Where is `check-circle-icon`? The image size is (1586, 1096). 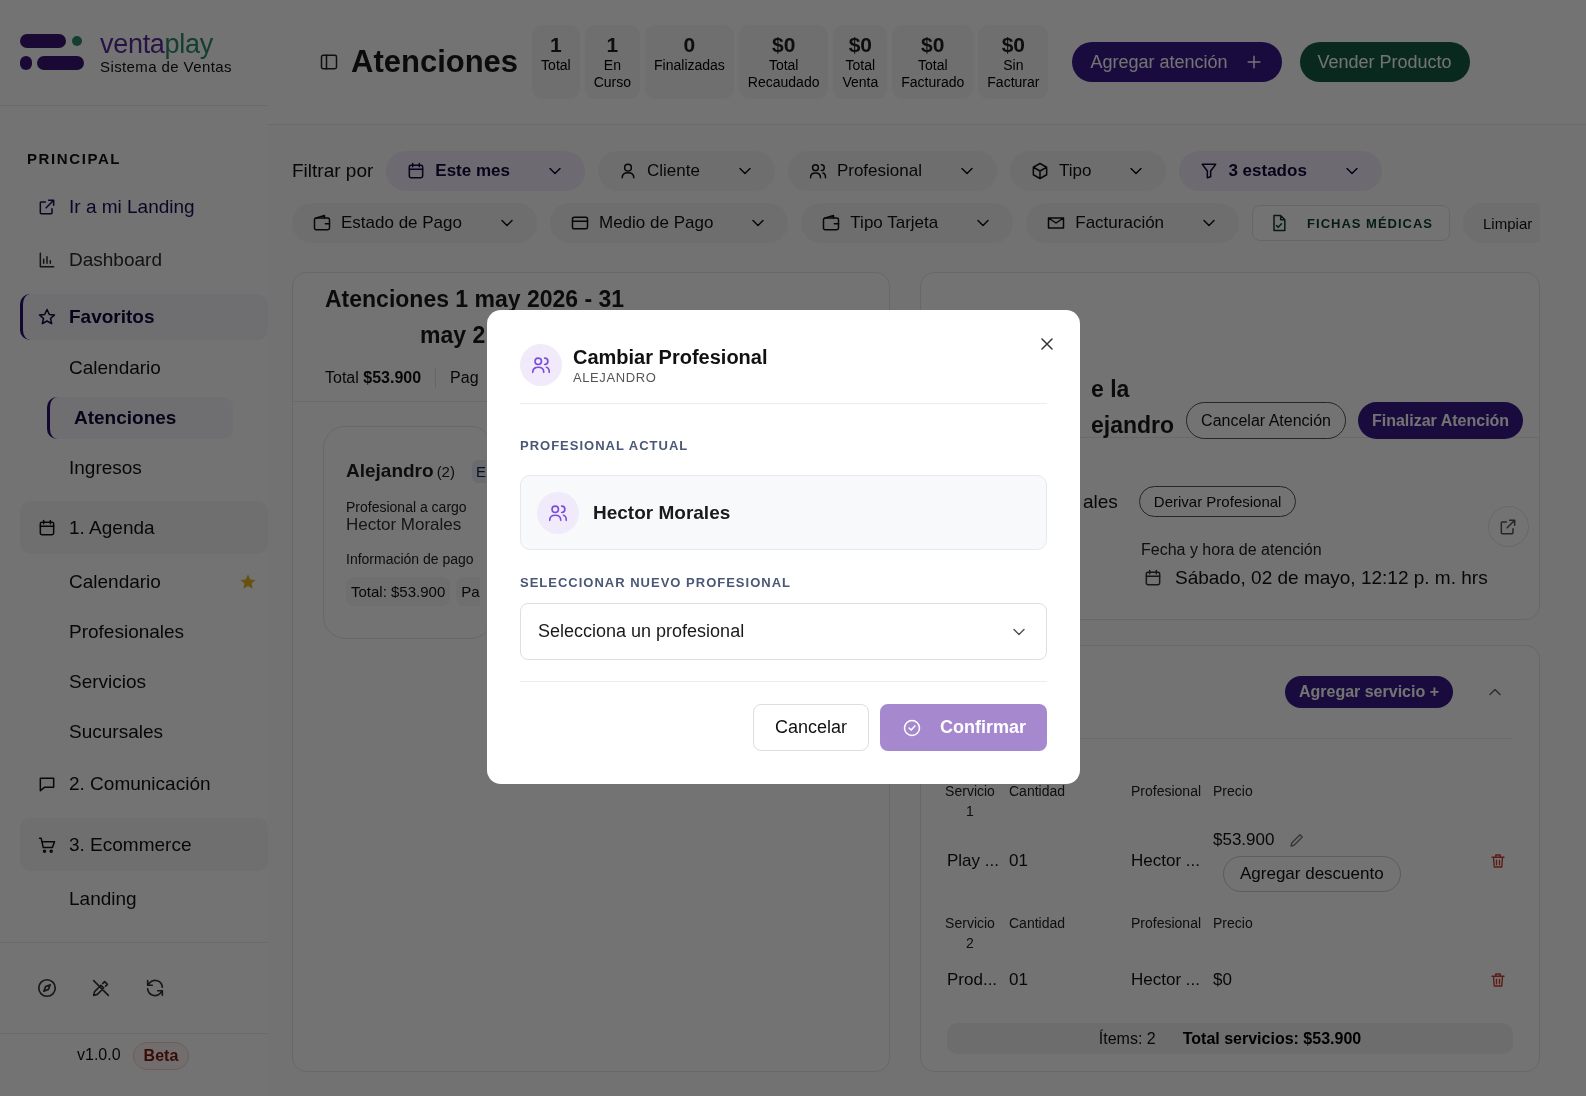
check-circle-icon is located at coordinates (912, 727).